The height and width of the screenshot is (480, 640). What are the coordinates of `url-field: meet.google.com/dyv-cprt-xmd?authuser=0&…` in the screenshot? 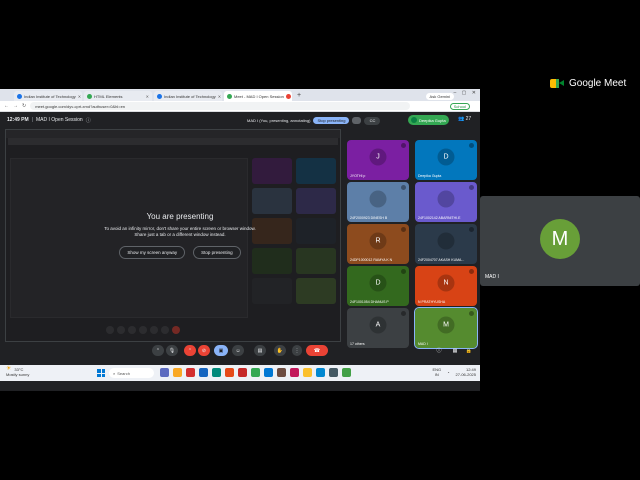 It's located at (220, 106).